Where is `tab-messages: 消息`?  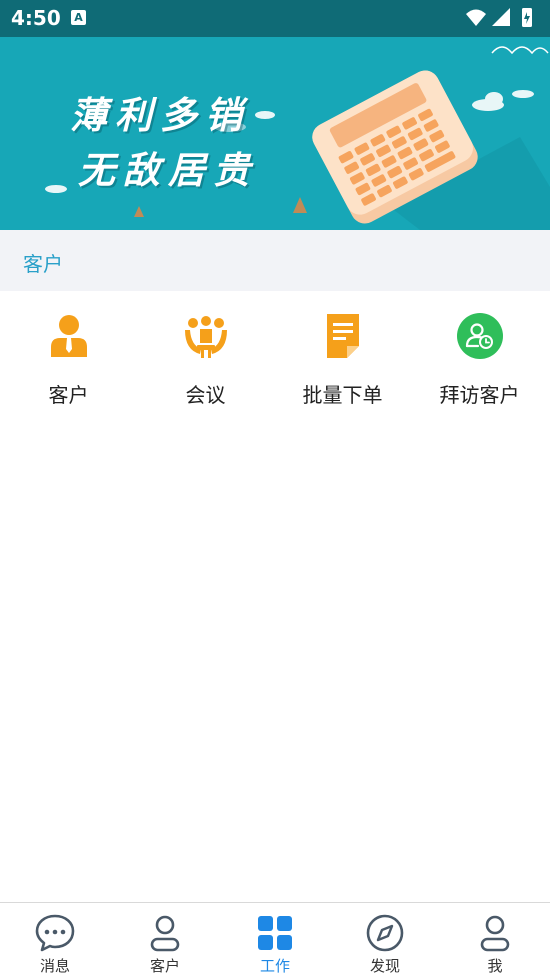 tab-messages: 消息 is located at coordinates (55, 941).